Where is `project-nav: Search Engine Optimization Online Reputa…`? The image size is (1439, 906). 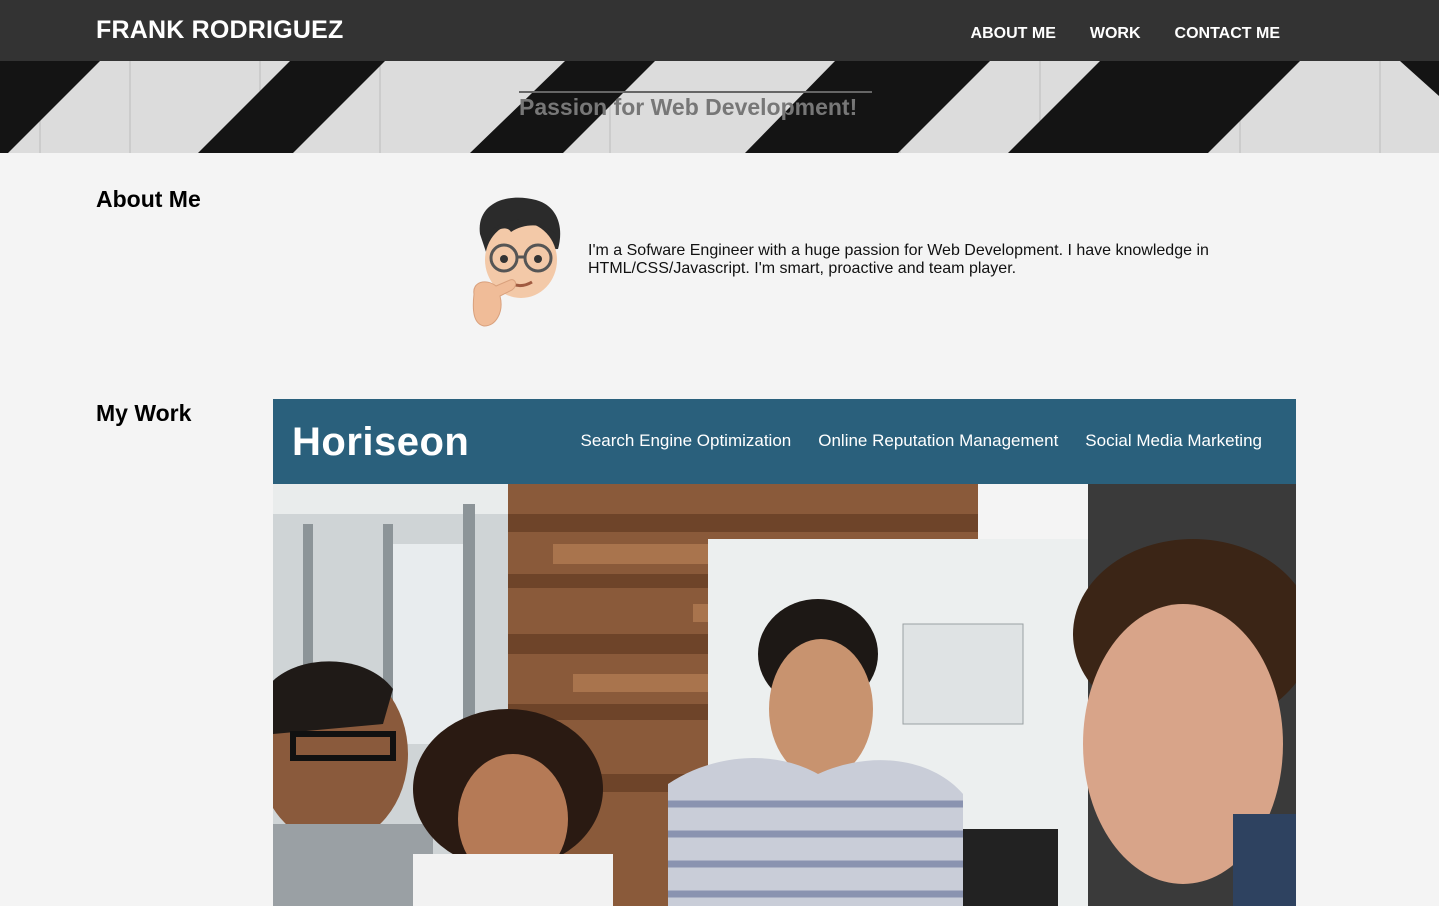 project-nav: Search Engine Optimization Online Reputa… is located at coordinates (921, 441).